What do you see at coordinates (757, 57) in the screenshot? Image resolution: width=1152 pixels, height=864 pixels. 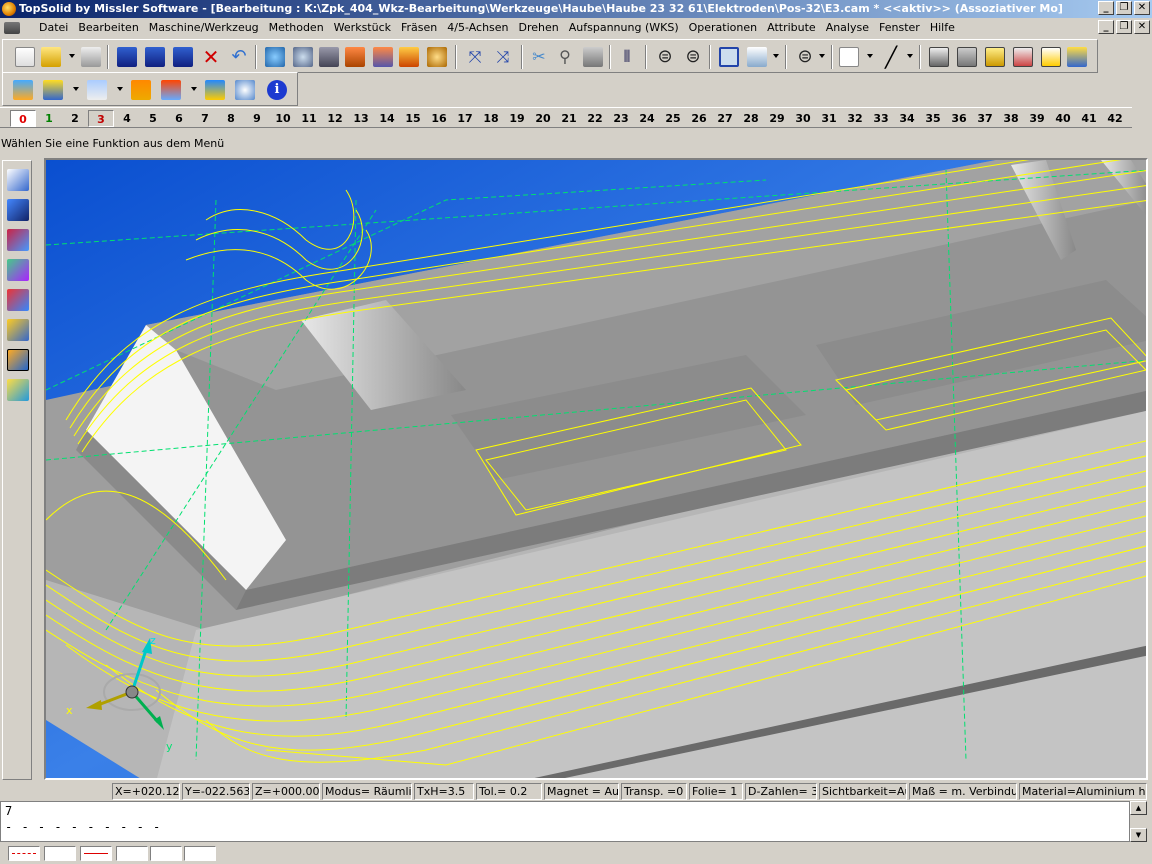 I see `view-export-icon` at bounding box center [757, 57].